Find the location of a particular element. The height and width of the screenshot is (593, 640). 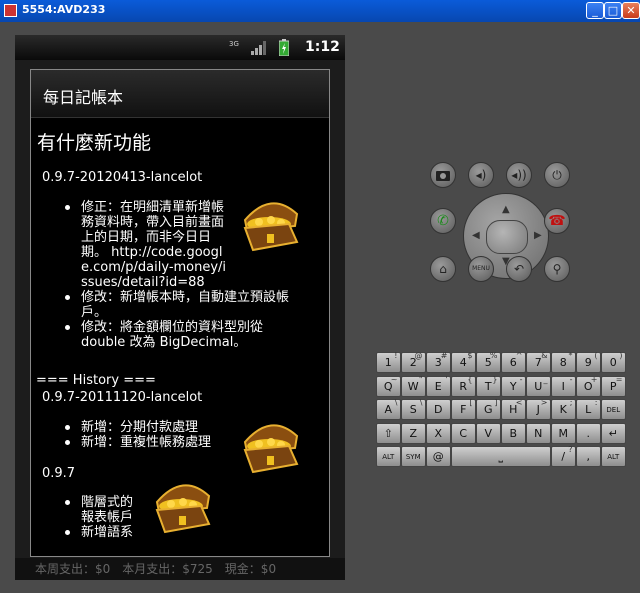

key-2-3: F[ is located at coordinates (463, 409).